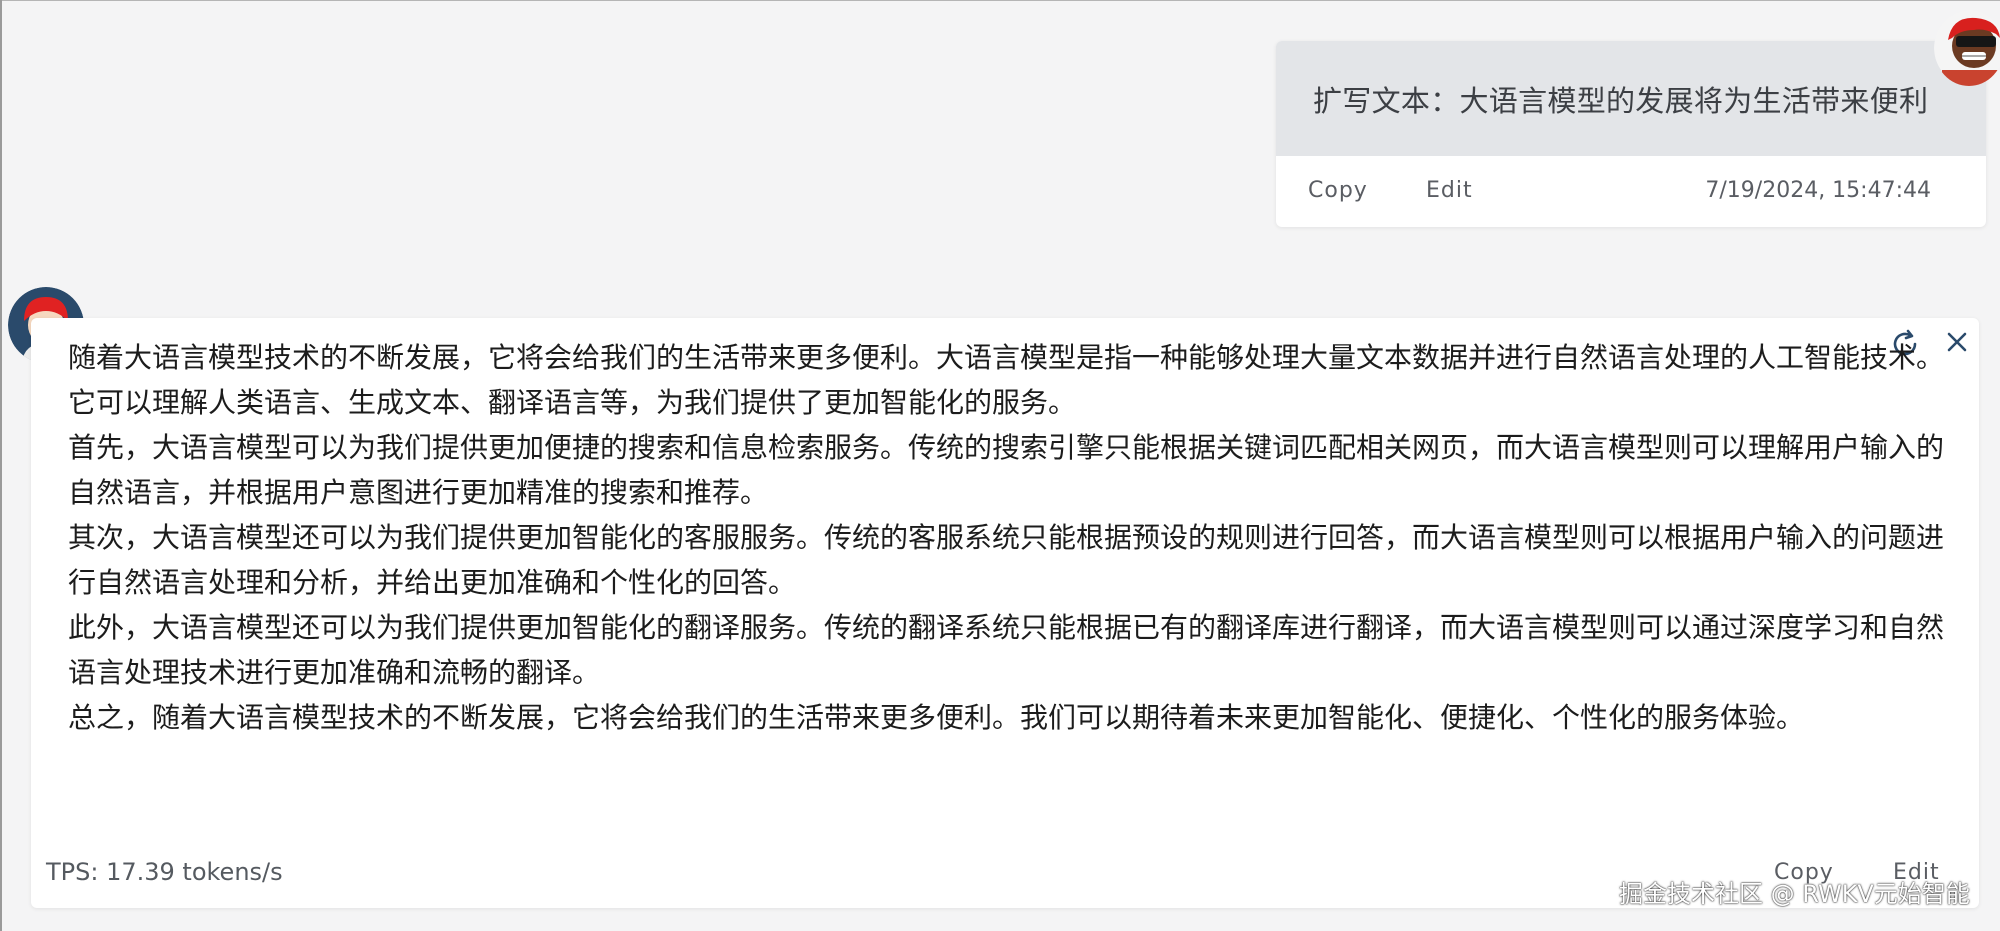  I want to click on user-message-bubble: 扩写文本：大语言模型的发展将为生活带来便利, so click(1631, 98).